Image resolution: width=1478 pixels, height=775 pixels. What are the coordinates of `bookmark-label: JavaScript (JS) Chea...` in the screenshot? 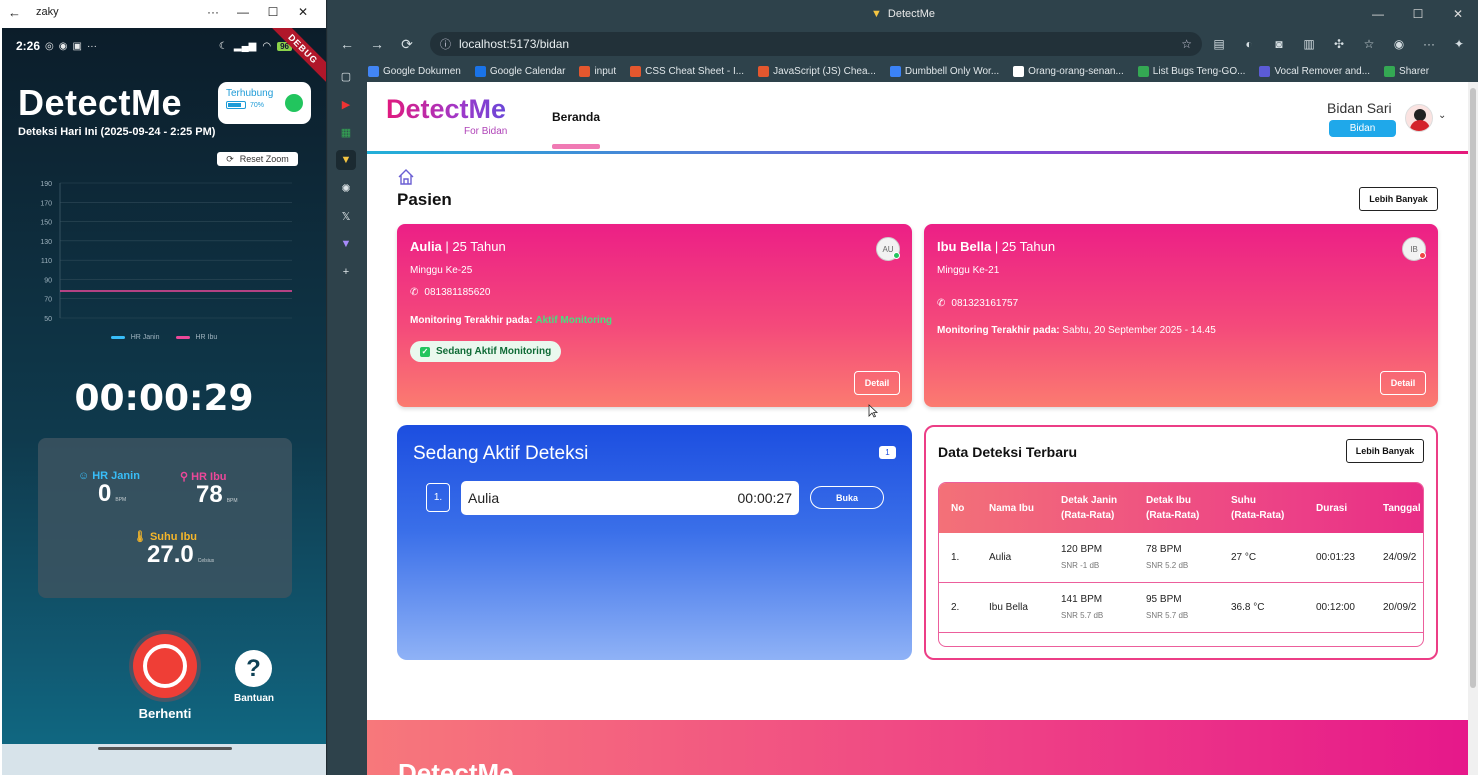 It's located at (824, 71).